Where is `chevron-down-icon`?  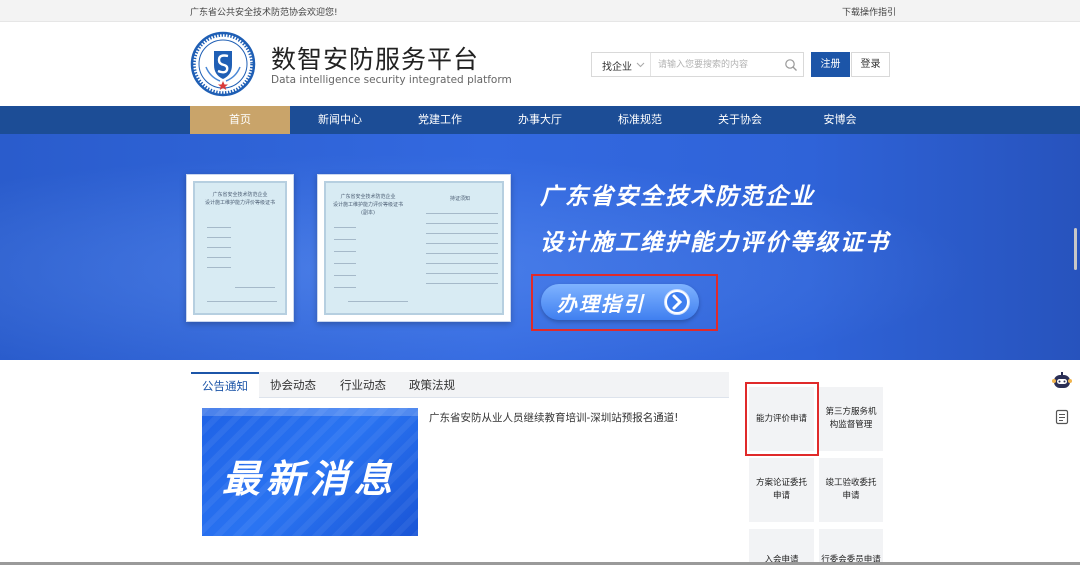
chevron-down-icon is located at coordinates (640, 65).